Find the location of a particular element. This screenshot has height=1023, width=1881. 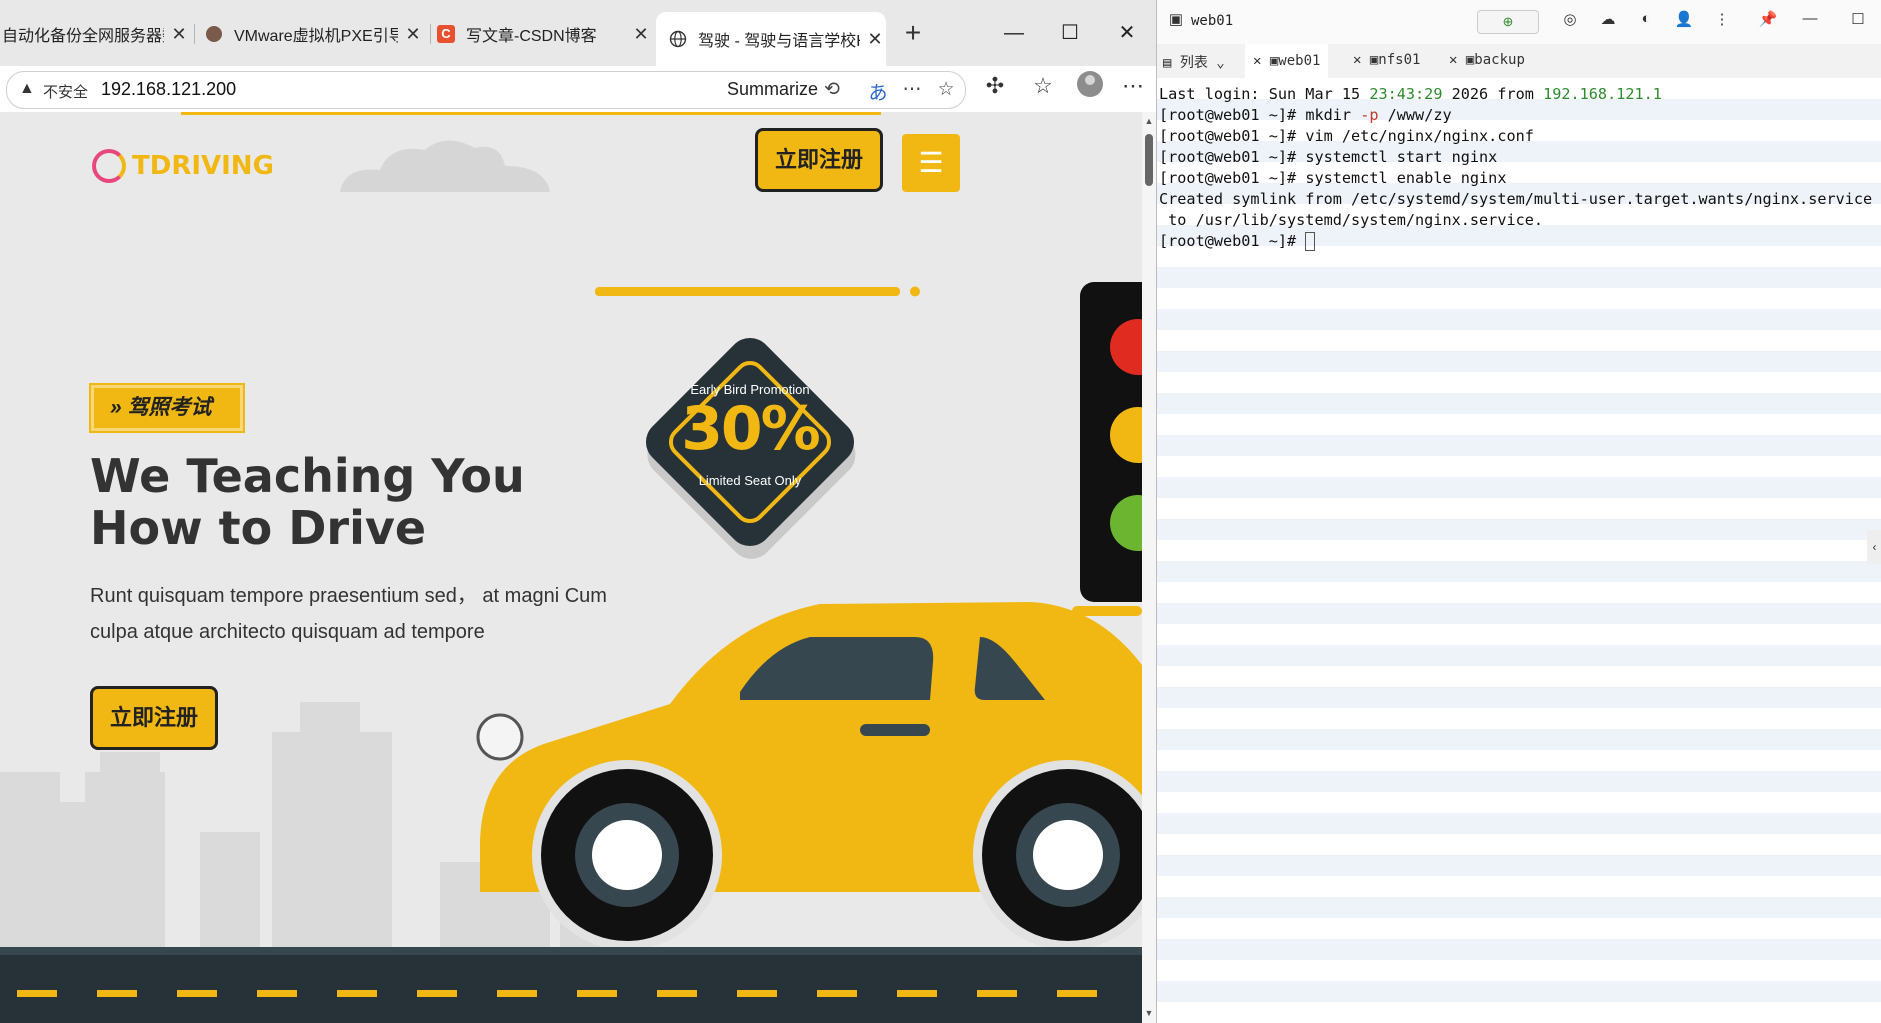

broadcast-icon: ◎ is located at coordinates (1570, 19).